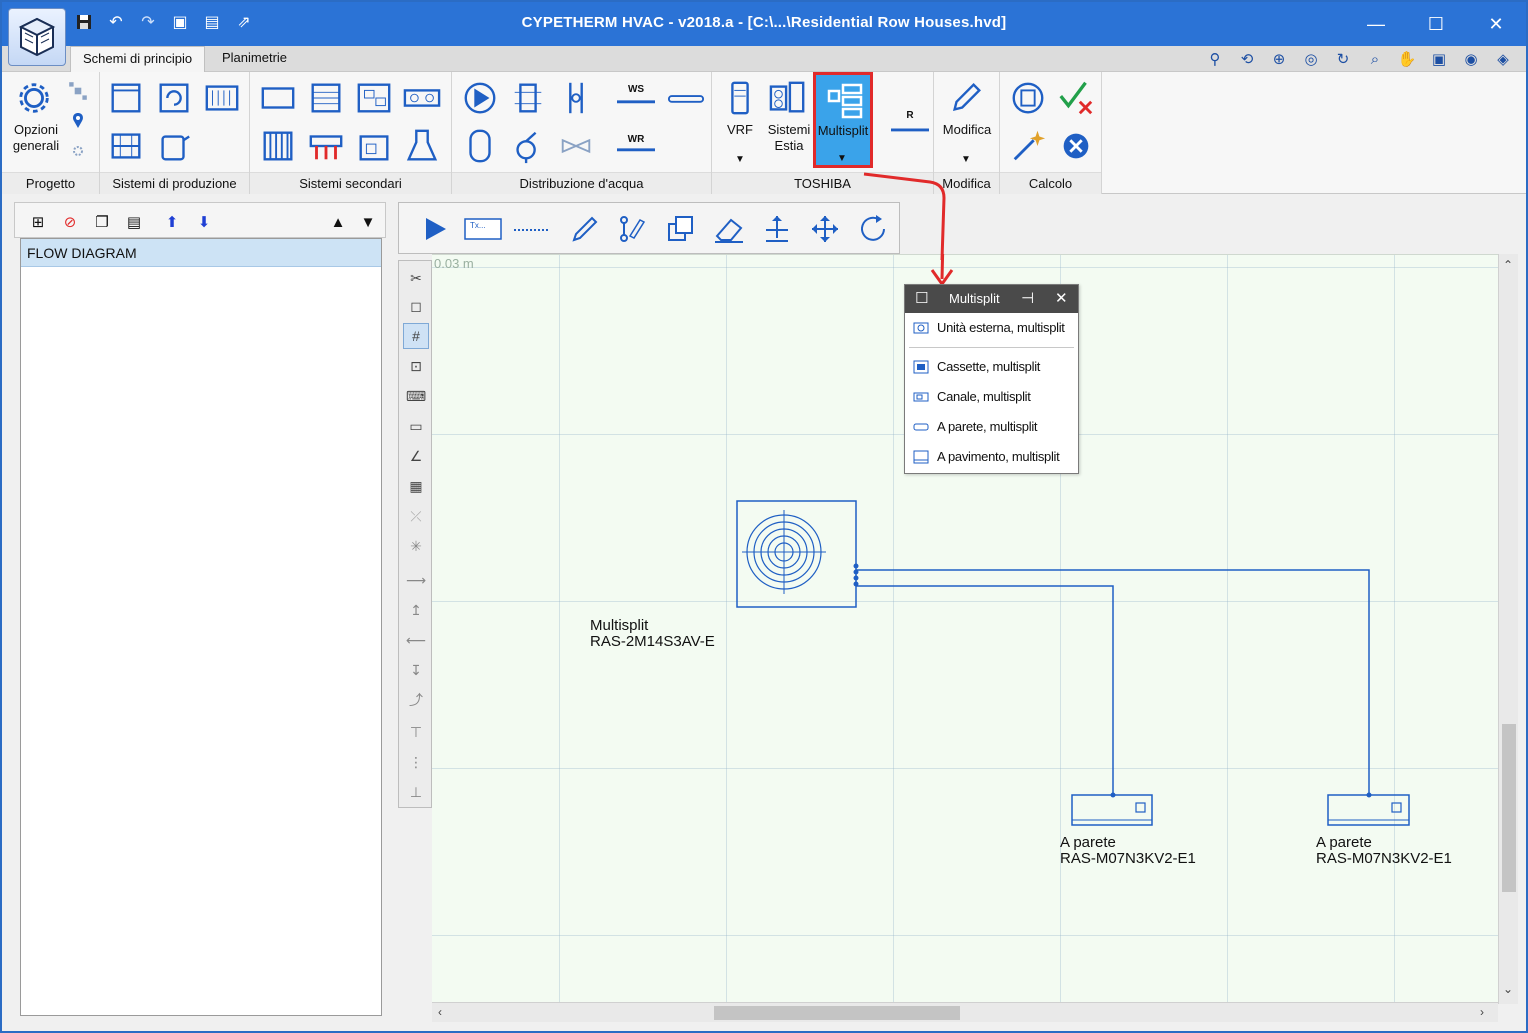  What do you see at coordinates (38, 222) in the screenshot?
I see `add-sheet-icon: ⊞` at bounding box center [38, 222].